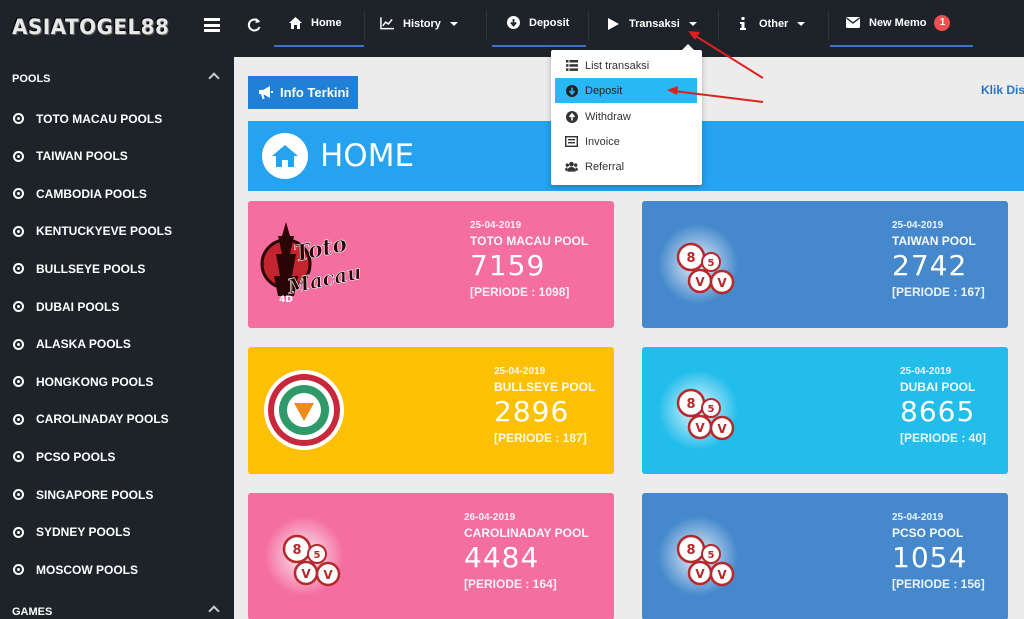 The image size is (1024, 619). Describe the element at coordinates (31, 79) in the screenshot. I see `pools-header-label: POOLS` at that location.